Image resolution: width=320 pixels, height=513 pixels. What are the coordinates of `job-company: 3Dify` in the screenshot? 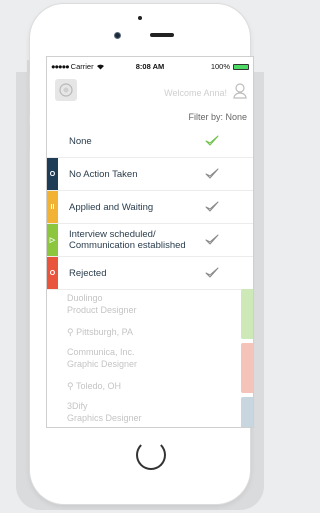 It's located at (77, 406).